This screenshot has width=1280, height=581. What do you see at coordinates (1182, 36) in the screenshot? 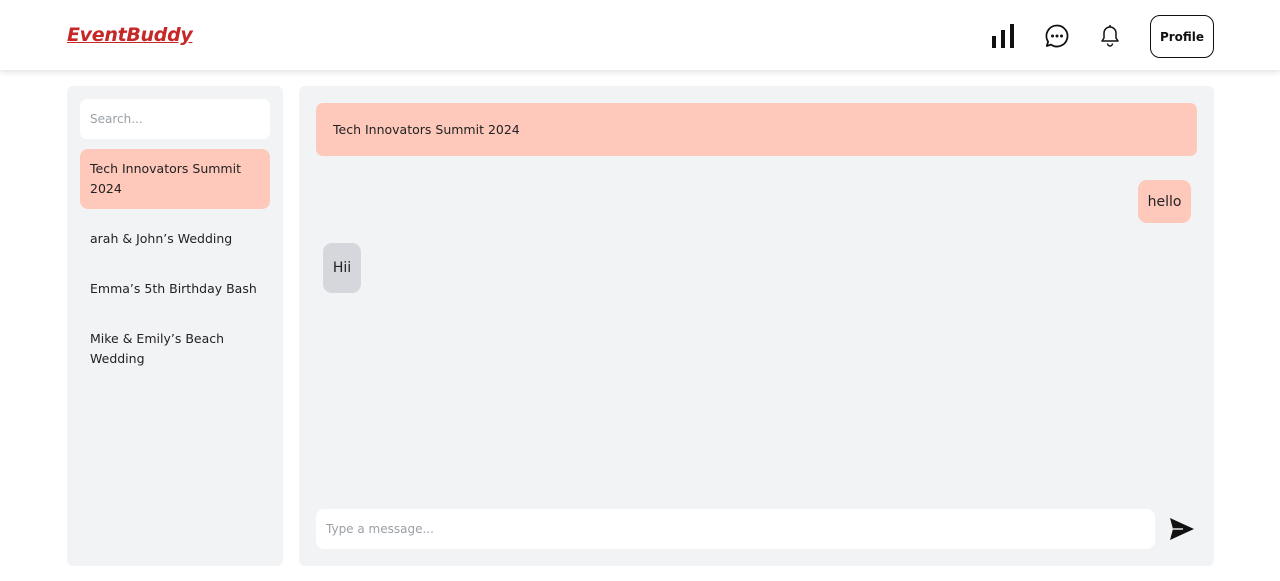
I see `profile-button: Profile` at bounding box center [1182, 36].